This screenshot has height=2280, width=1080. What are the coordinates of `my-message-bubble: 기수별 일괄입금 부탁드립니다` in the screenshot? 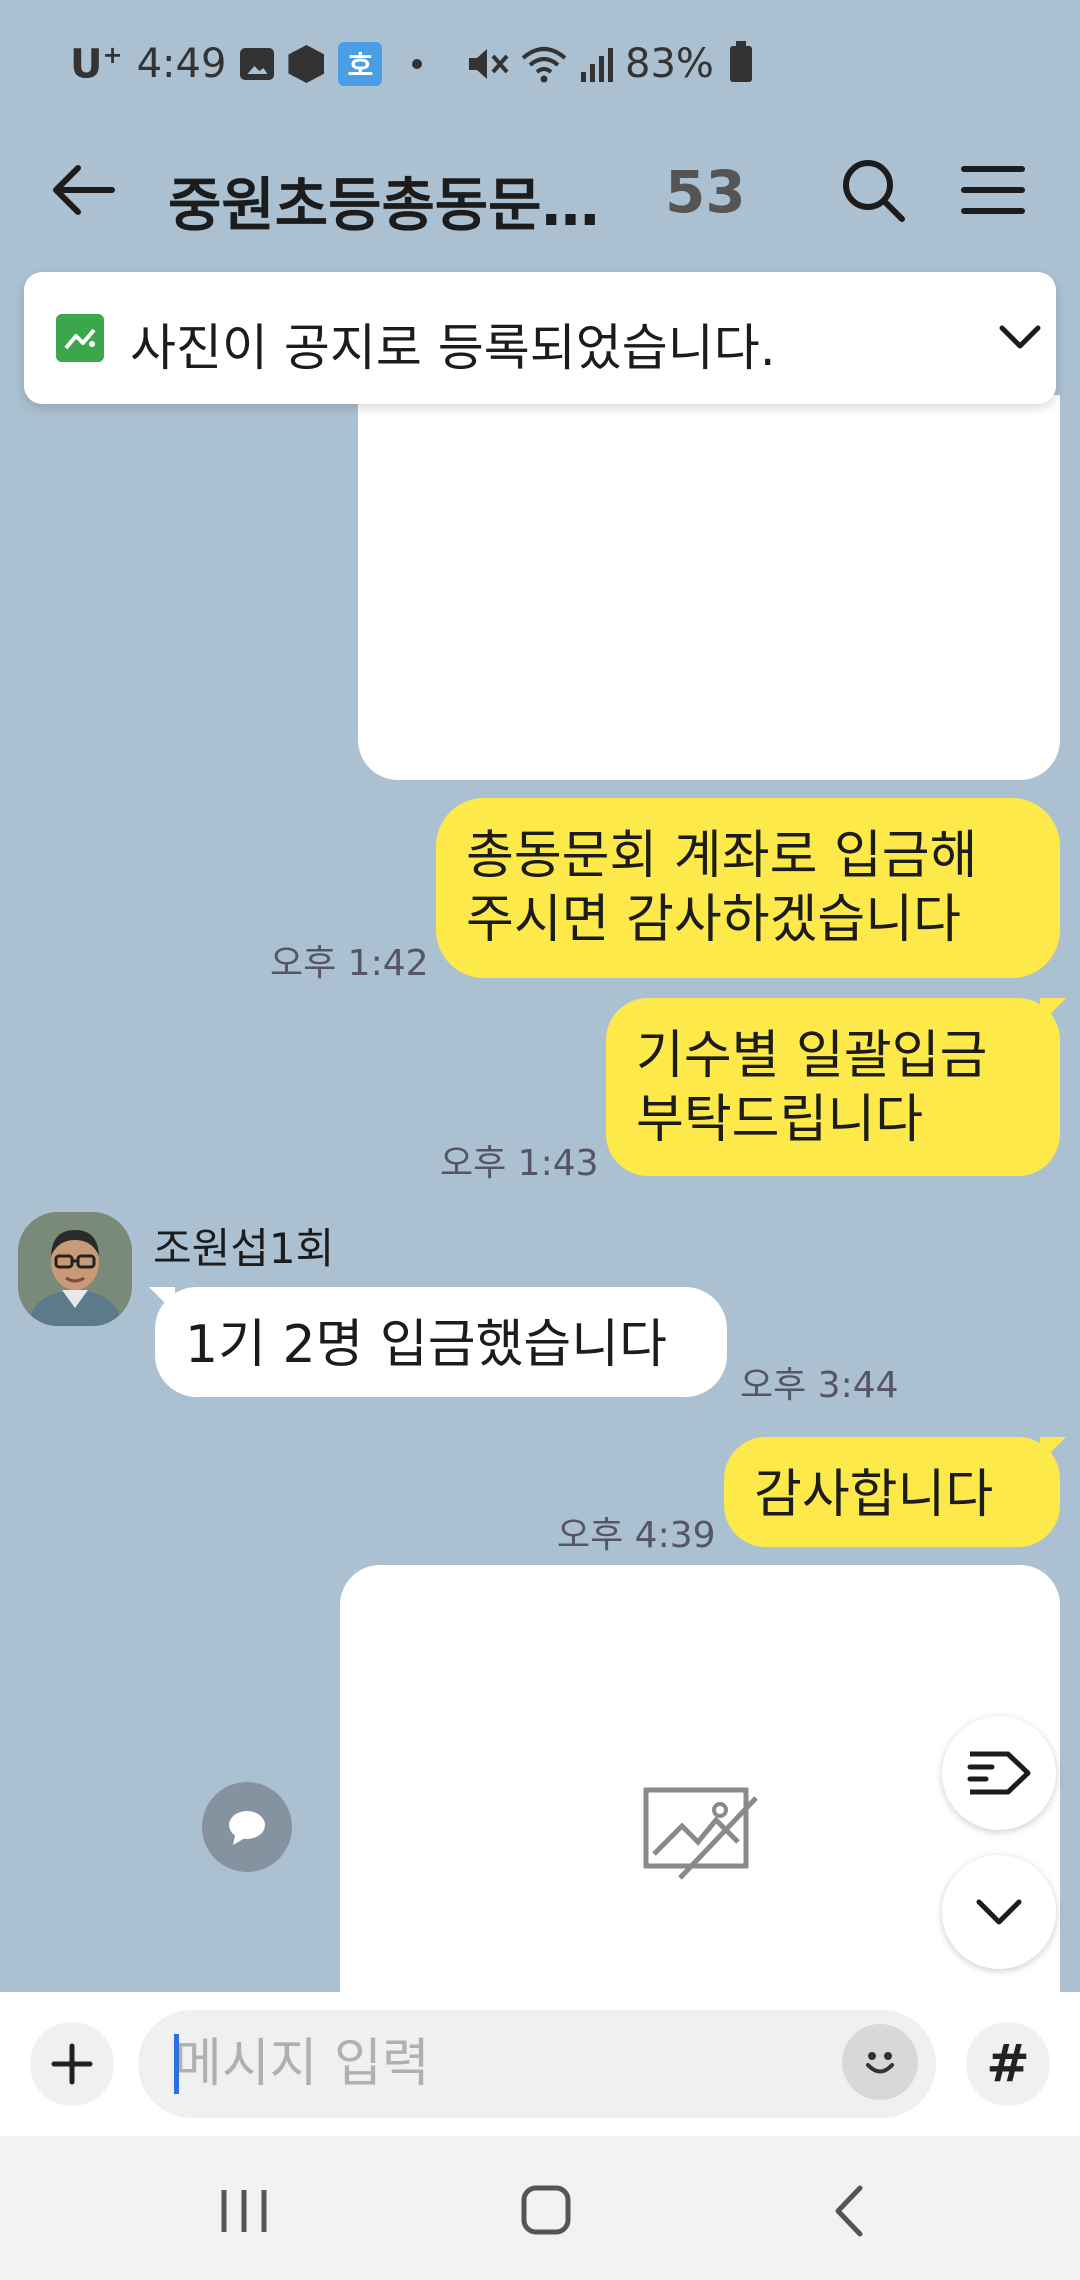 It's located at (833, 1087).